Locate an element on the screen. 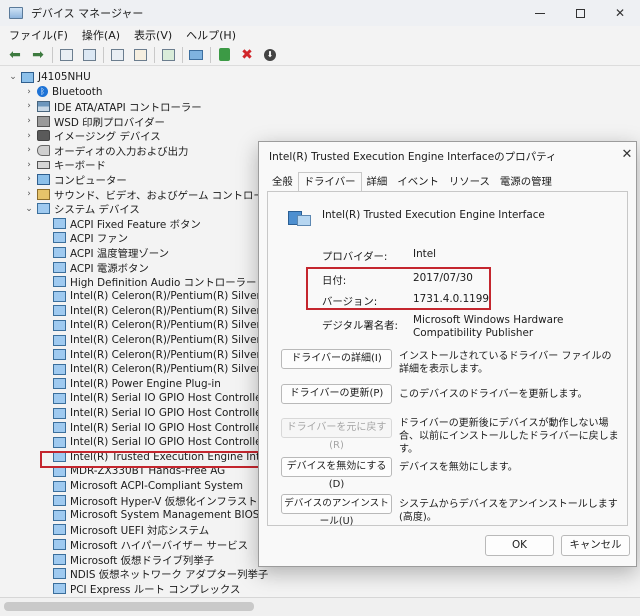 The width and height of the screenshot is (640, 616). menu-view: 表示(V) is located at coordinates (153, 35).